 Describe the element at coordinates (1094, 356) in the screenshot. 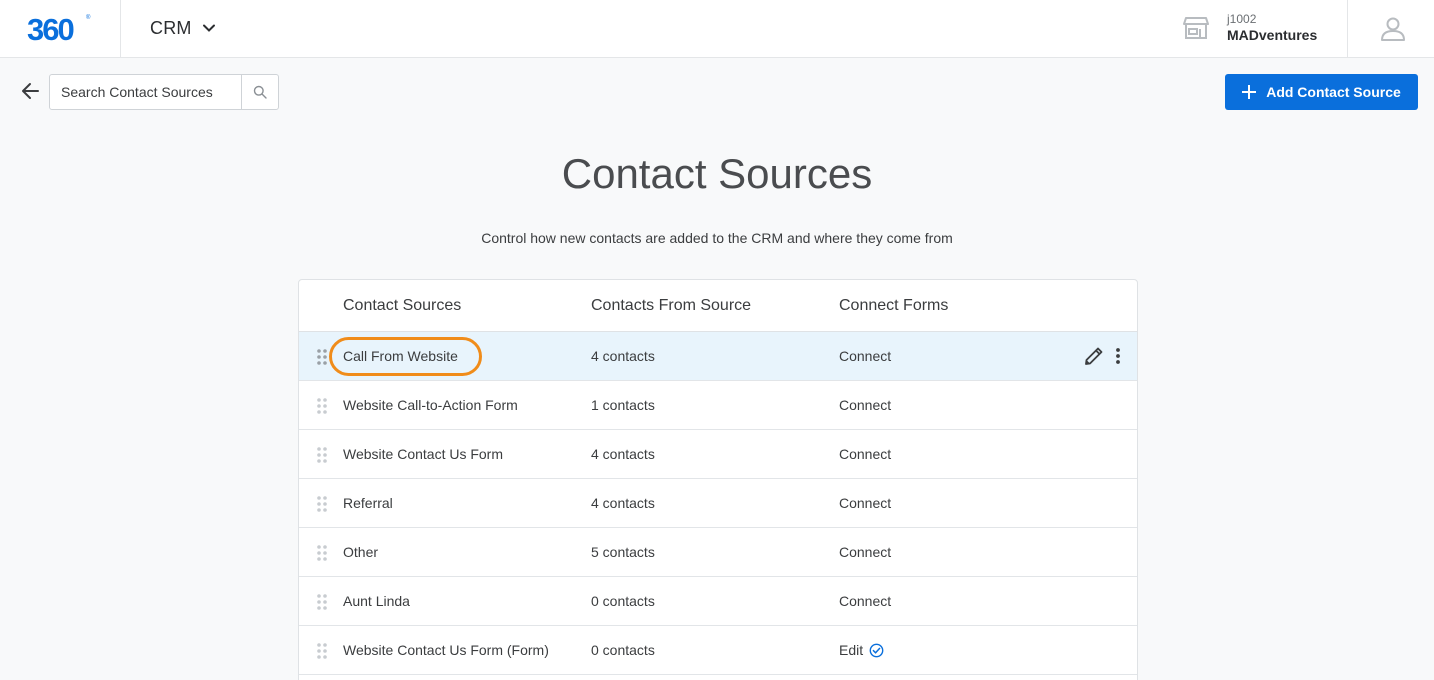

I see `pencil-icon` at that location.